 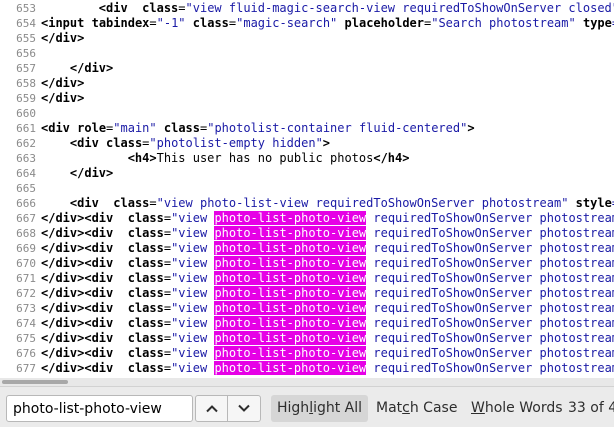 What do you see at coordinates (503, 23) in the screenshot?
I see `code-token: "Search photostream"` at bounding box center [503, 23].